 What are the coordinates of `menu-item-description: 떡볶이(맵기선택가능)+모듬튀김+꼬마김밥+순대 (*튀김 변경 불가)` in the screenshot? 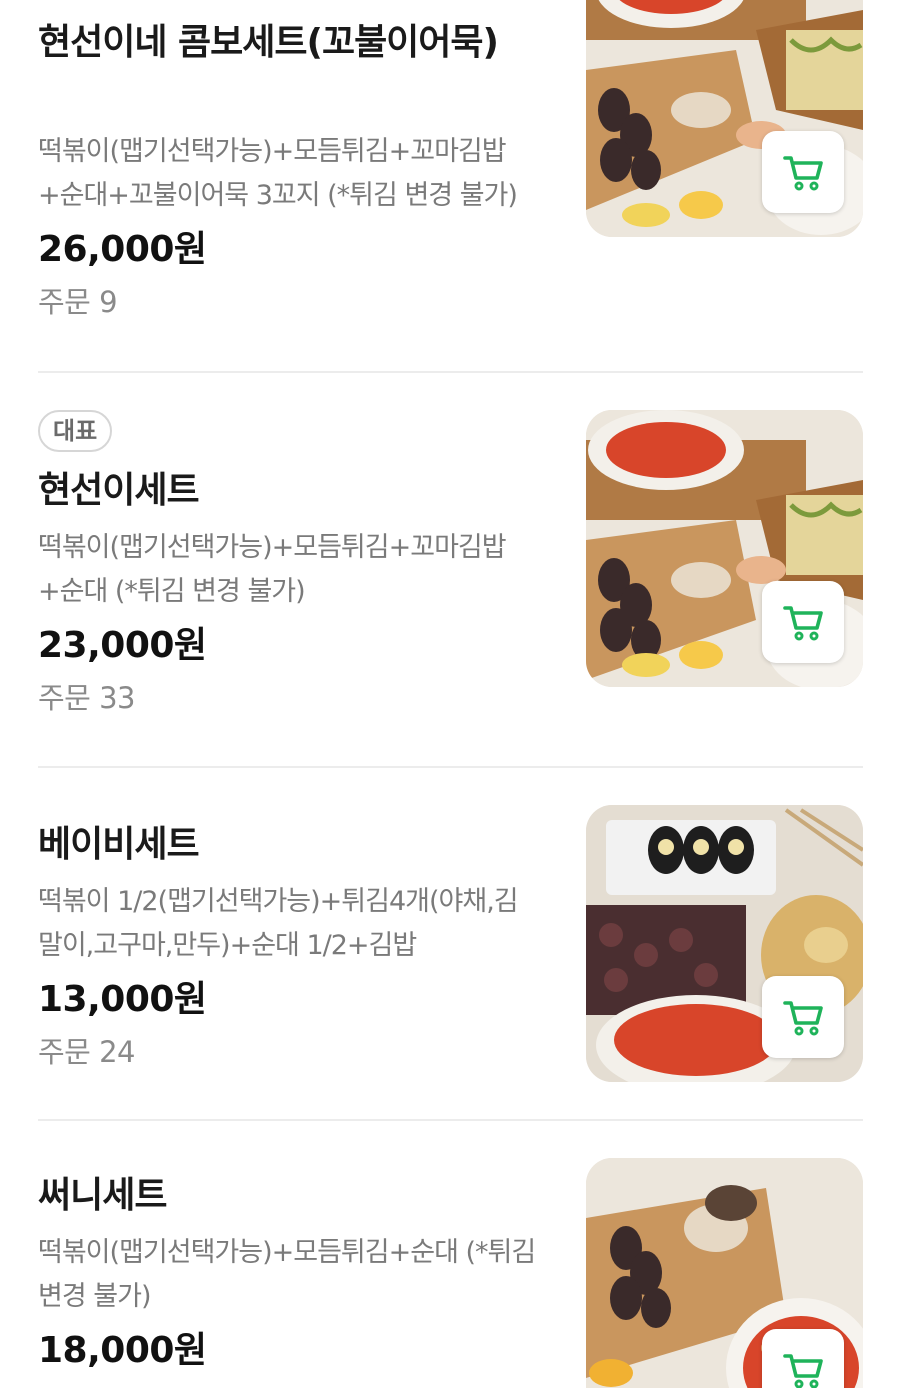 It's located at (272, 569).